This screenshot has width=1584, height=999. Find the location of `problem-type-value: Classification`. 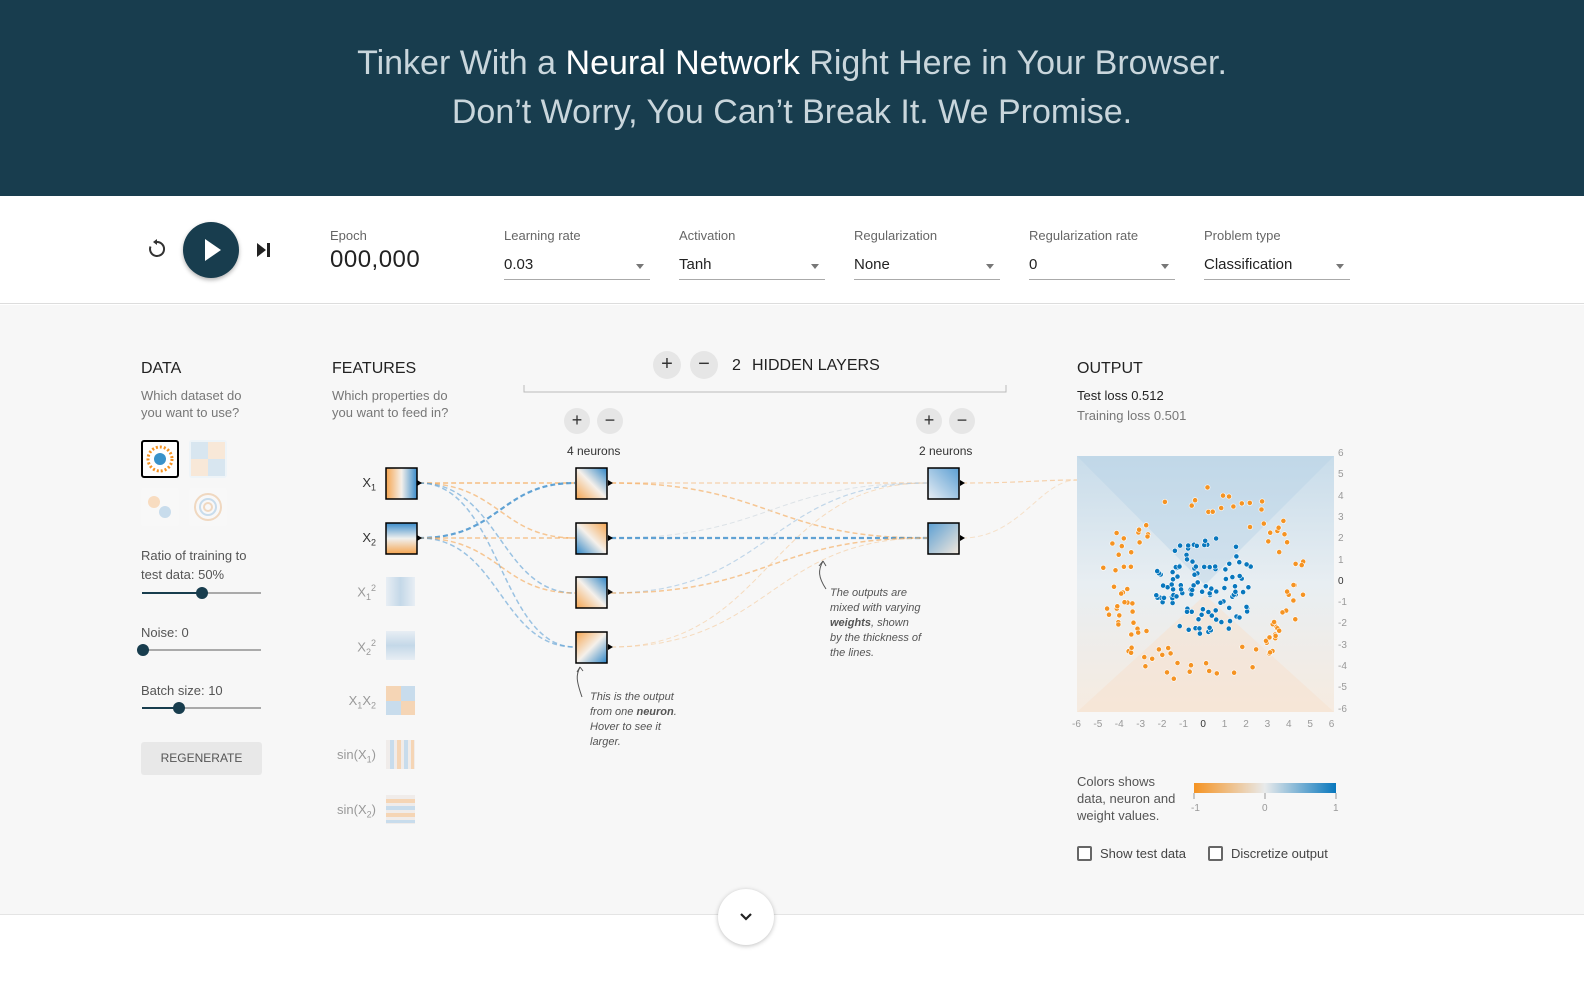

problem-type-value: Classification is located at coordinates (1248, 264).